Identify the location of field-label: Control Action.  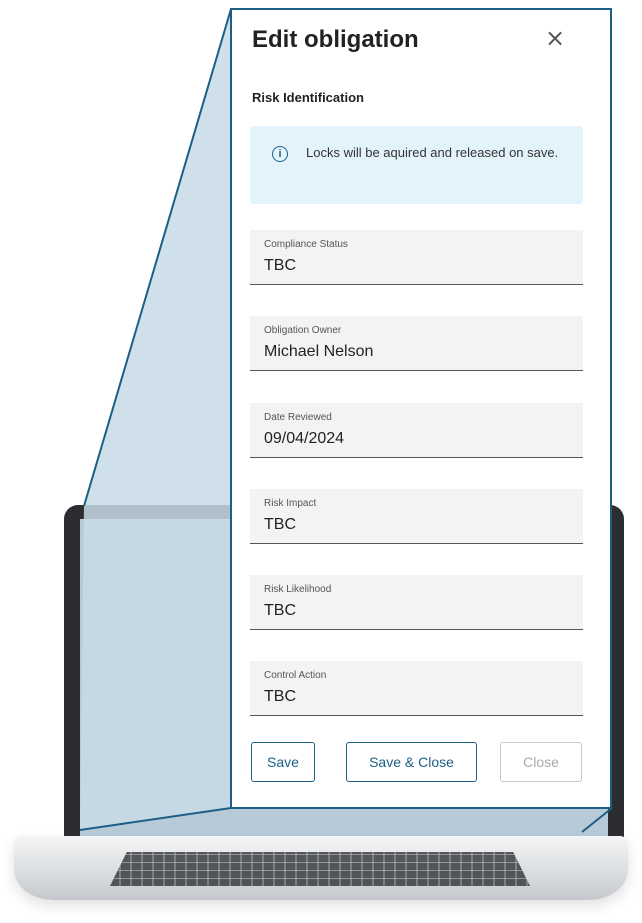
(295, 675).